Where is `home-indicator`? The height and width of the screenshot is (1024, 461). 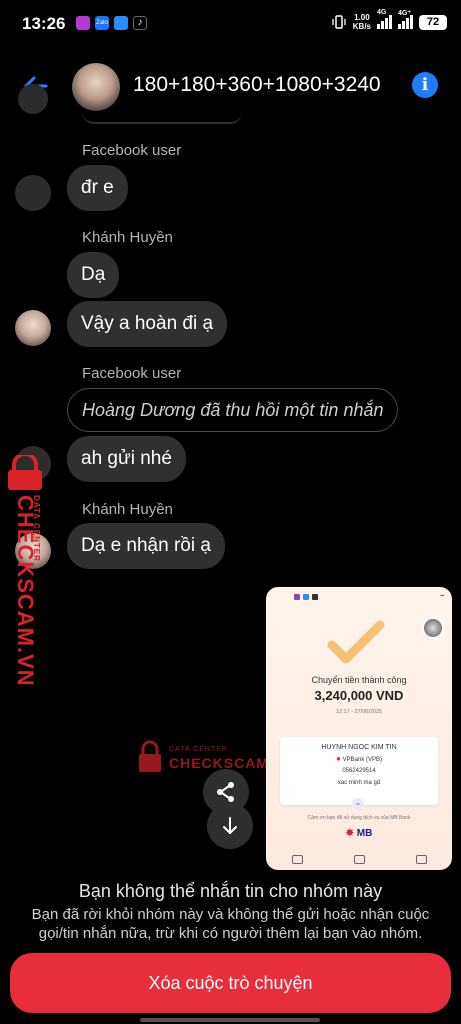
home-indicator is located at coordinates (230, 1020).